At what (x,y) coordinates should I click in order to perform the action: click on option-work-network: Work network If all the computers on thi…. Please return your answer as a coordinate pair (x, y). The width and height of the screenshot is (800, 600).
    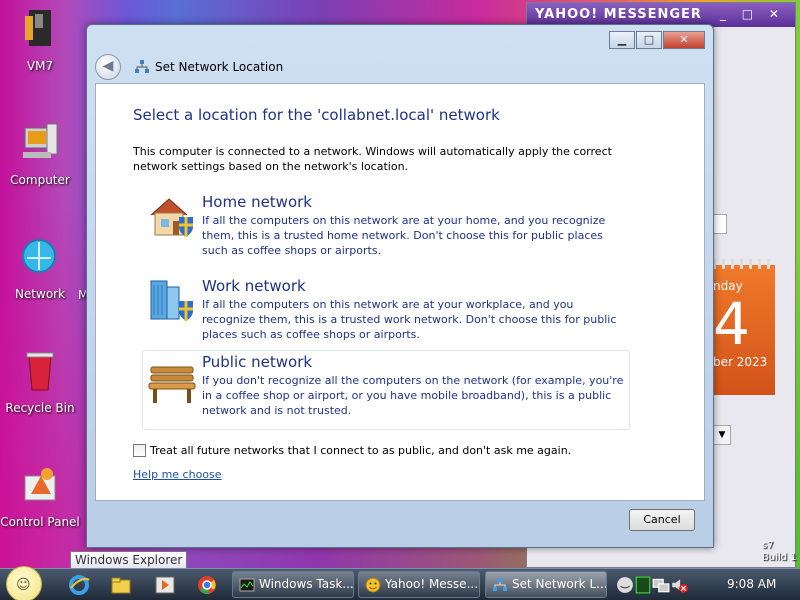
    Looking at the image, I should click on (386, 313).